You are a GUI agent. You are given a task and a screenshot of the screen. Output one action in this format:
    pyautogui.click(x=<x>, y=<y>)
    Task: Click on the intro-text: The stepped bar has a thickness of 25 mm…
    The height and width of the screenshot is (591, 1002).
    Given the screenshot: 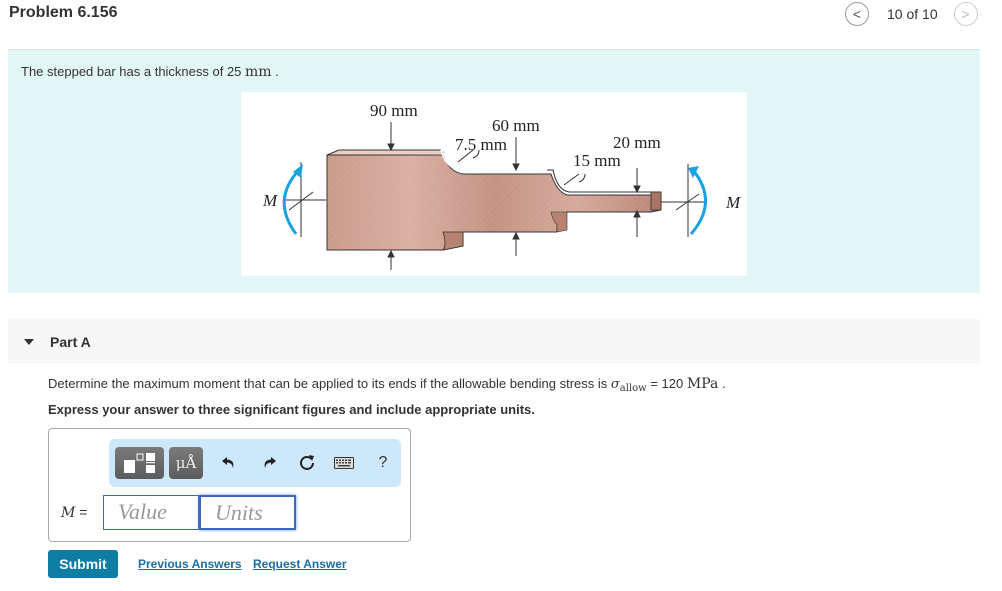 What is the action you would take?
    pyautogui.click(x=150, y=72)
    